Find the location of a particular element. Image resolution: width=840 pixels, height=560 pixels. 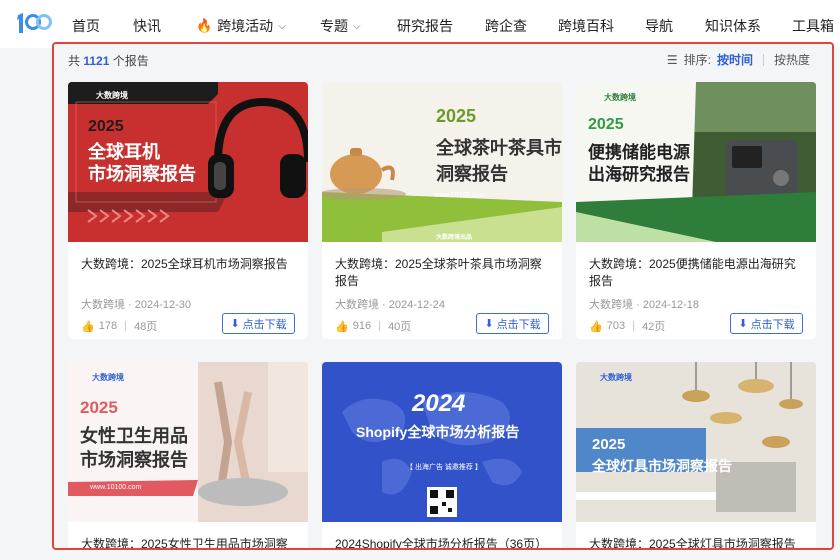

report-title: 大数跨境：2025便携储能电源出海研究报告 is located at coordinates (697, 273).